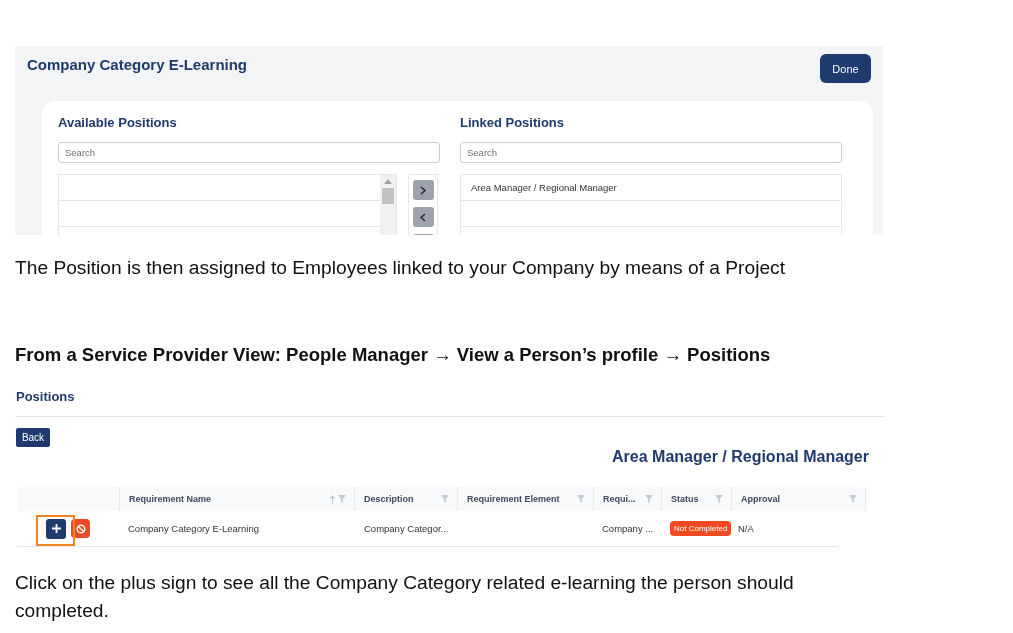 This screenshot has width=1013, height=633. What do you see at coordinates (845, 68) in the screenshot?
I see `done-button: Done` at bounding box center [845, 68].